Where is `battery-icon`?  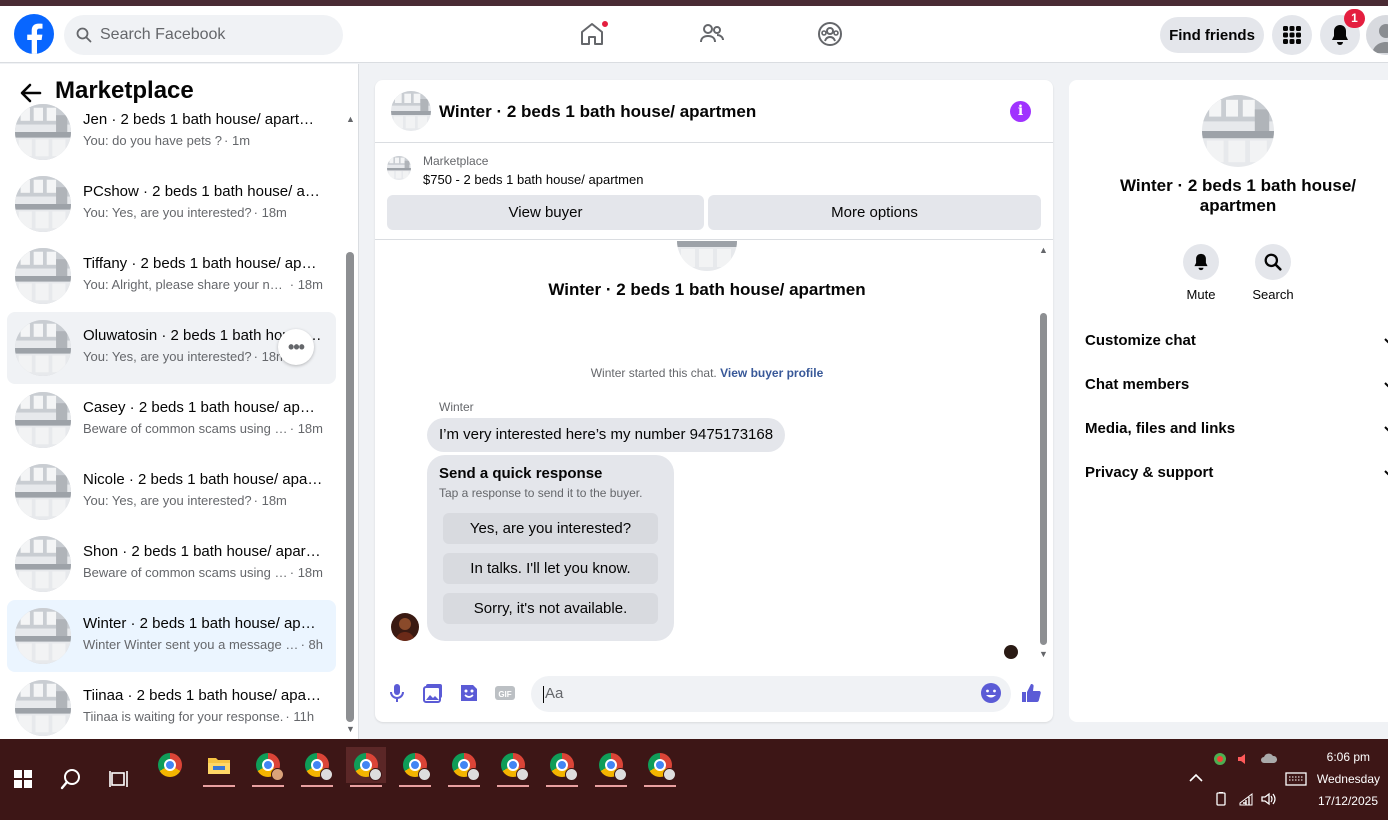
battery-icon is located at coordinates (1221, 799).